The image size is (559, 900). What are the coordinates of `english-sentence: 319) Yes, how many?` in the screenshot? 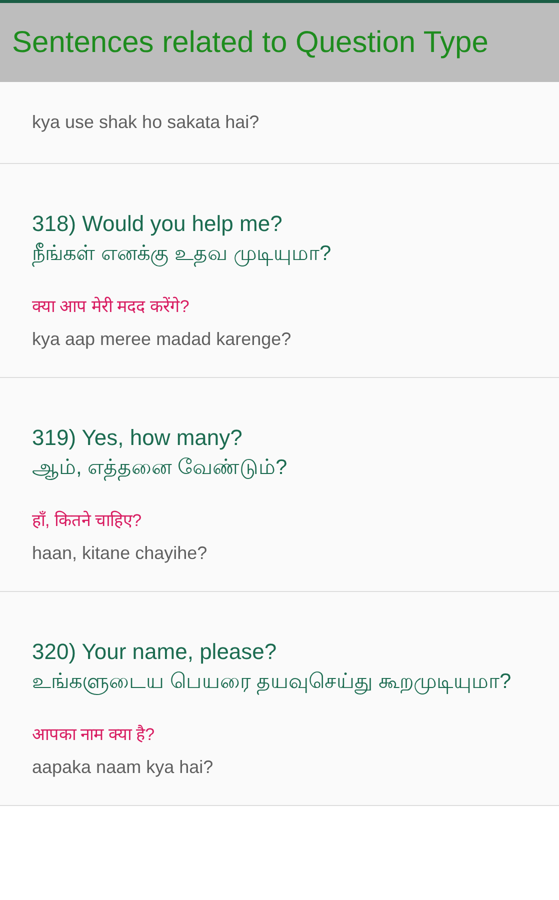 It's located at (138, 438).